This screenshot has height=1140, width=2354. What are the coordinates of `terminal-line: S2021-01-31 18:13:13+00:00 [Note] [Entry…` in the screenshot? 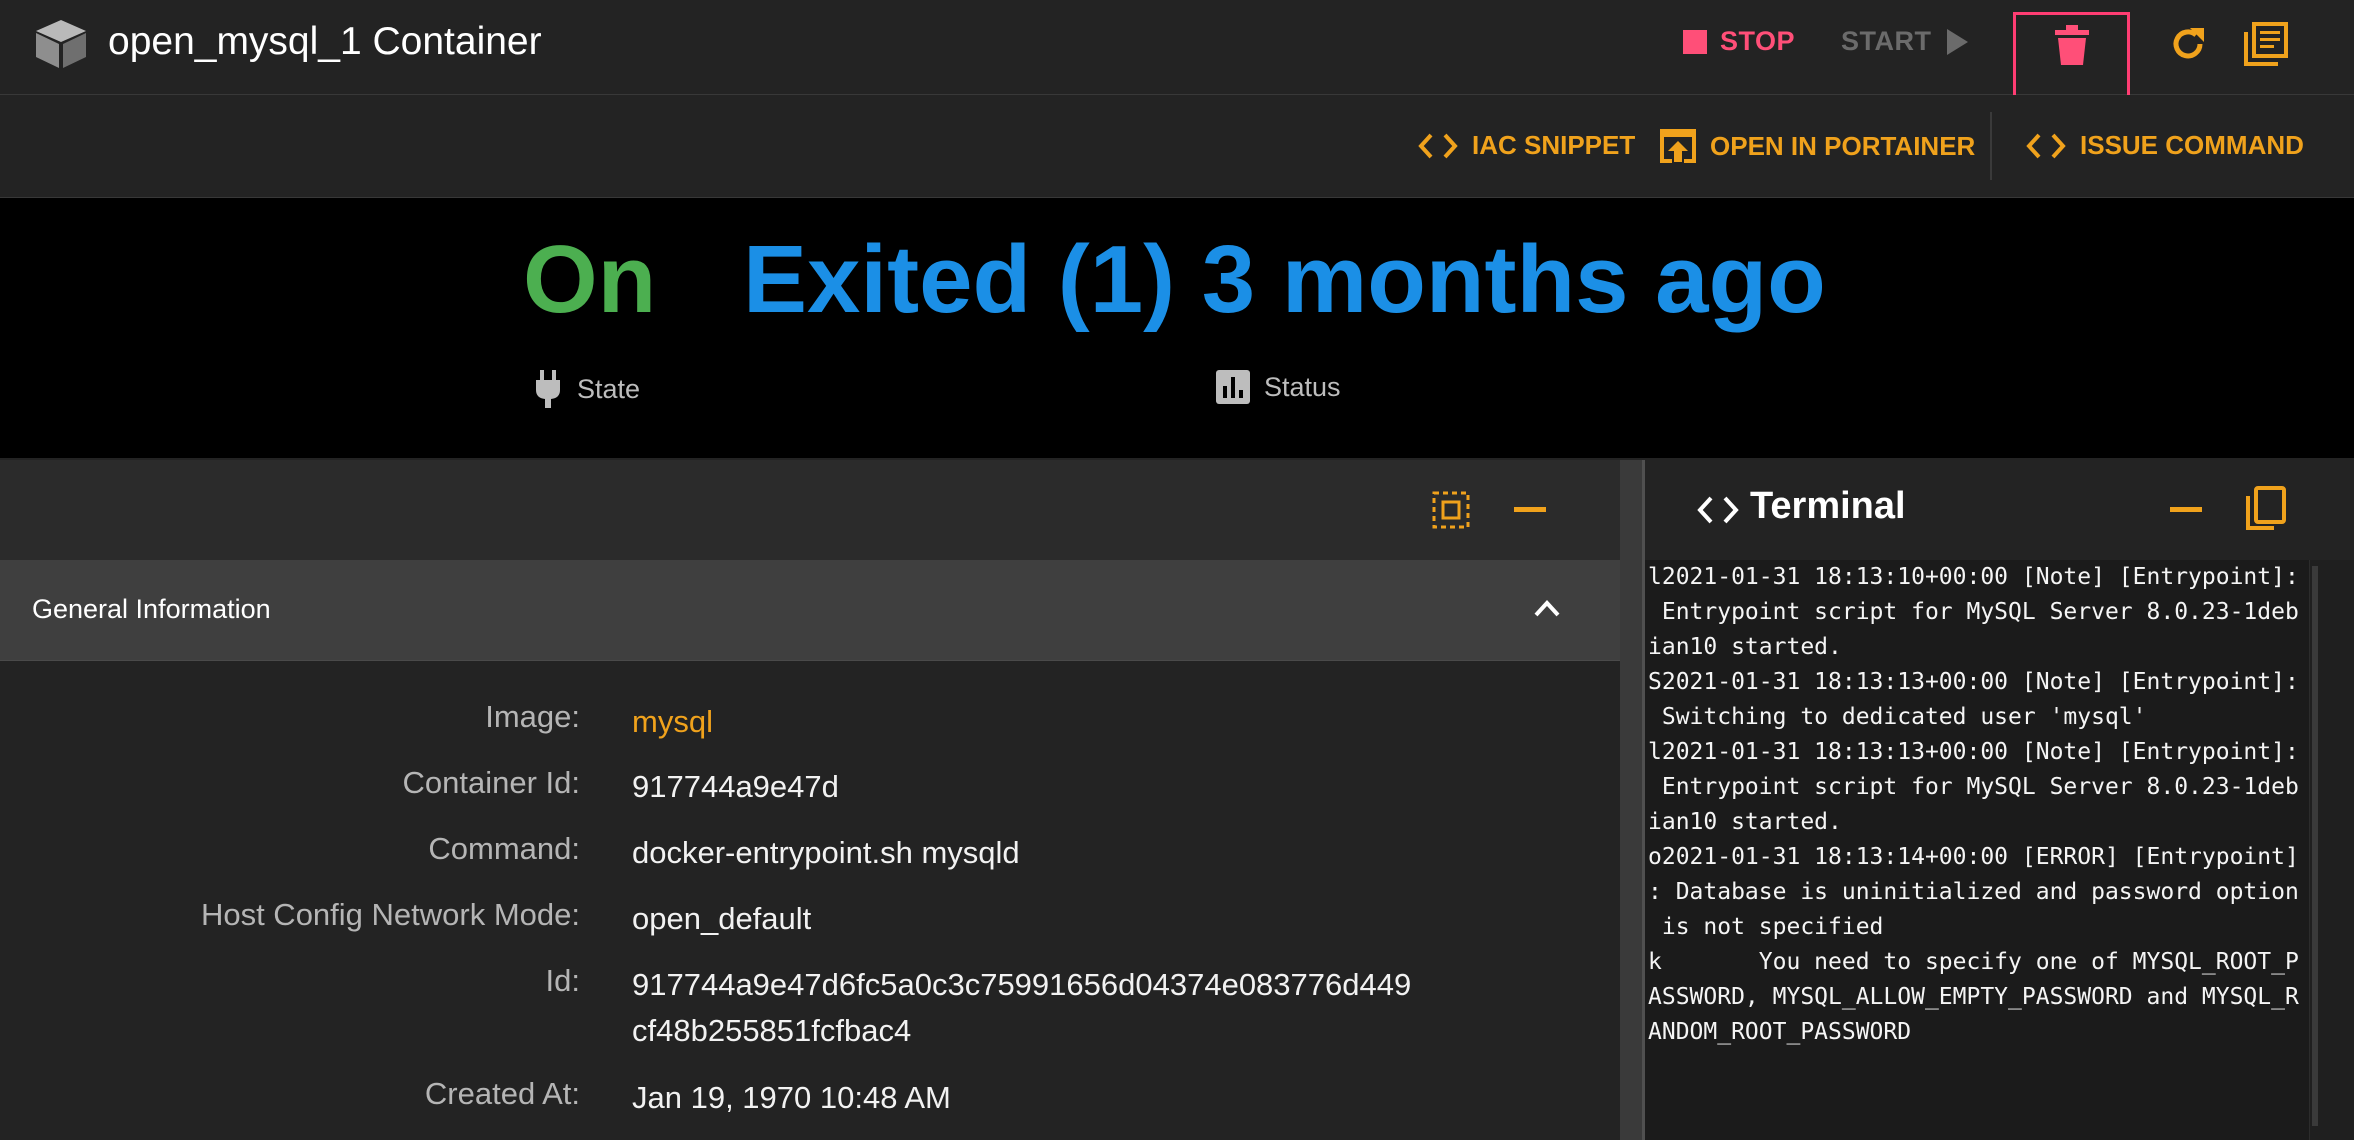 It's located at (1973, 682).